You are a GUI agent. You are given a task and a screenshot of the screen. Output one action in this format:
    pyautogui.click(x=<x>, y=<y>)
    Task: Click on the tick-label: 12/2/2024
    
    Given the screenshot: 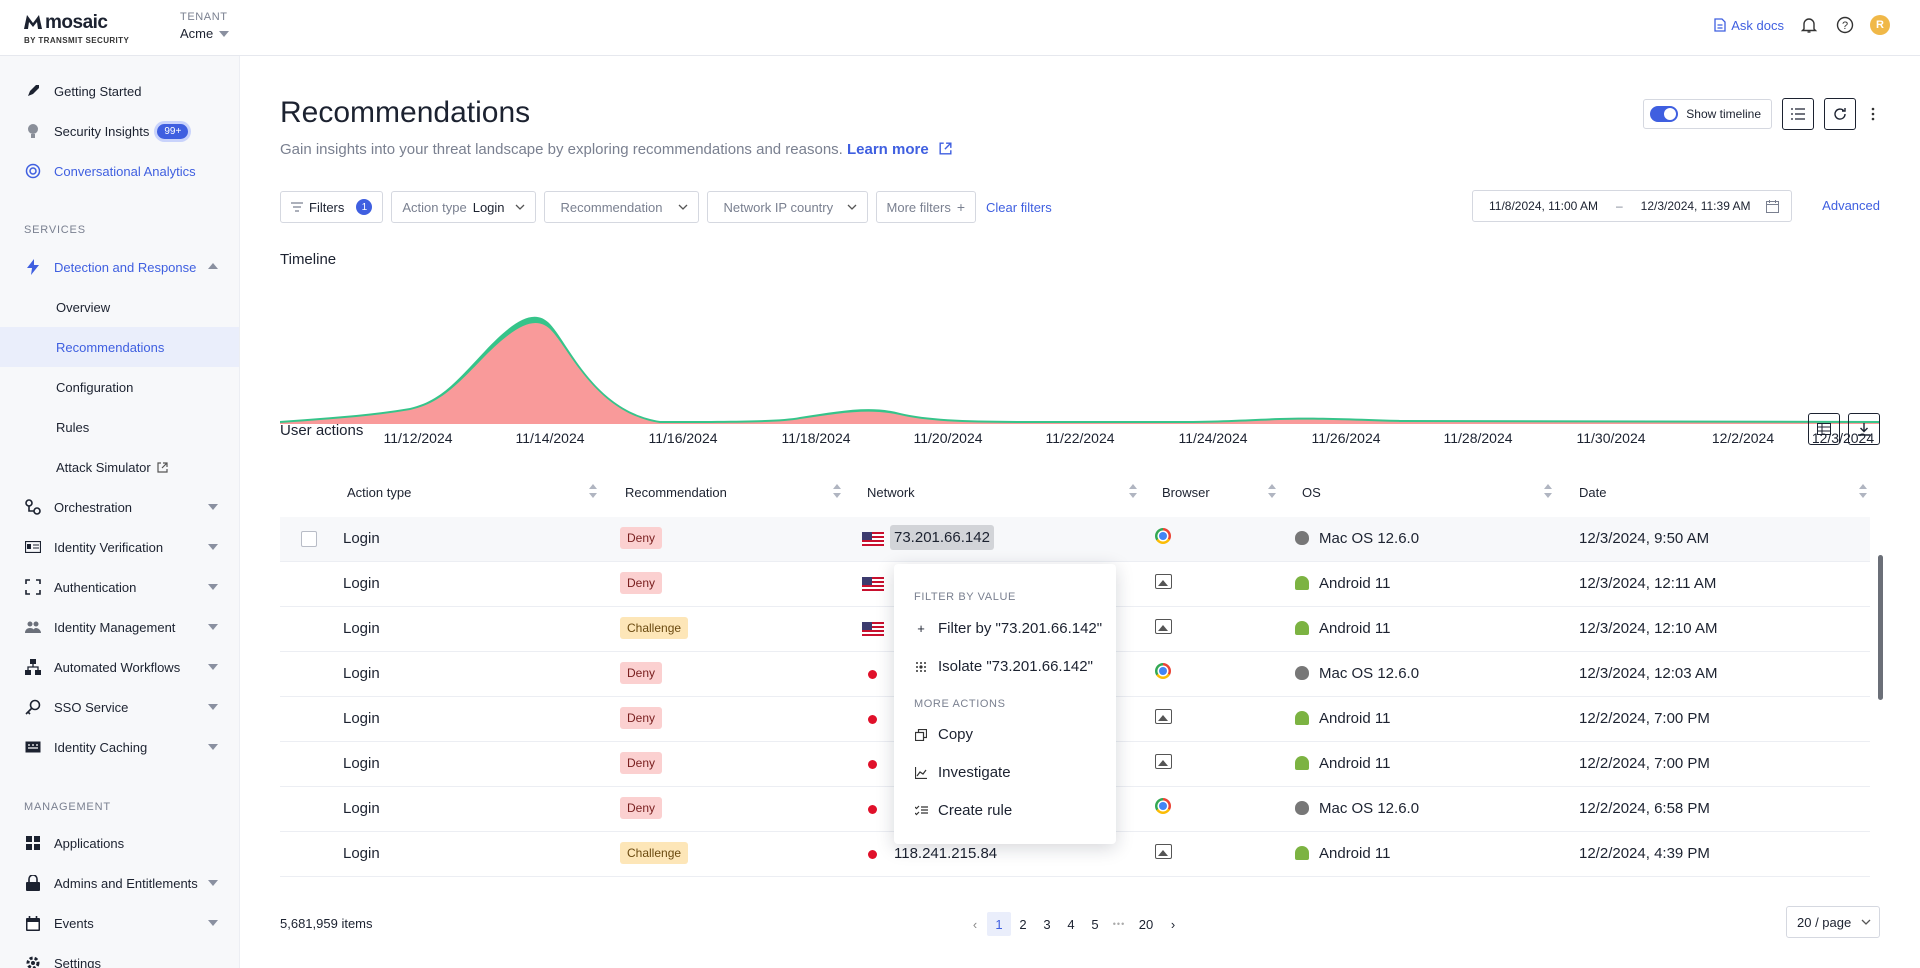 What is the action you would take?
    pyautogui.click(x=1743, y=438)
    